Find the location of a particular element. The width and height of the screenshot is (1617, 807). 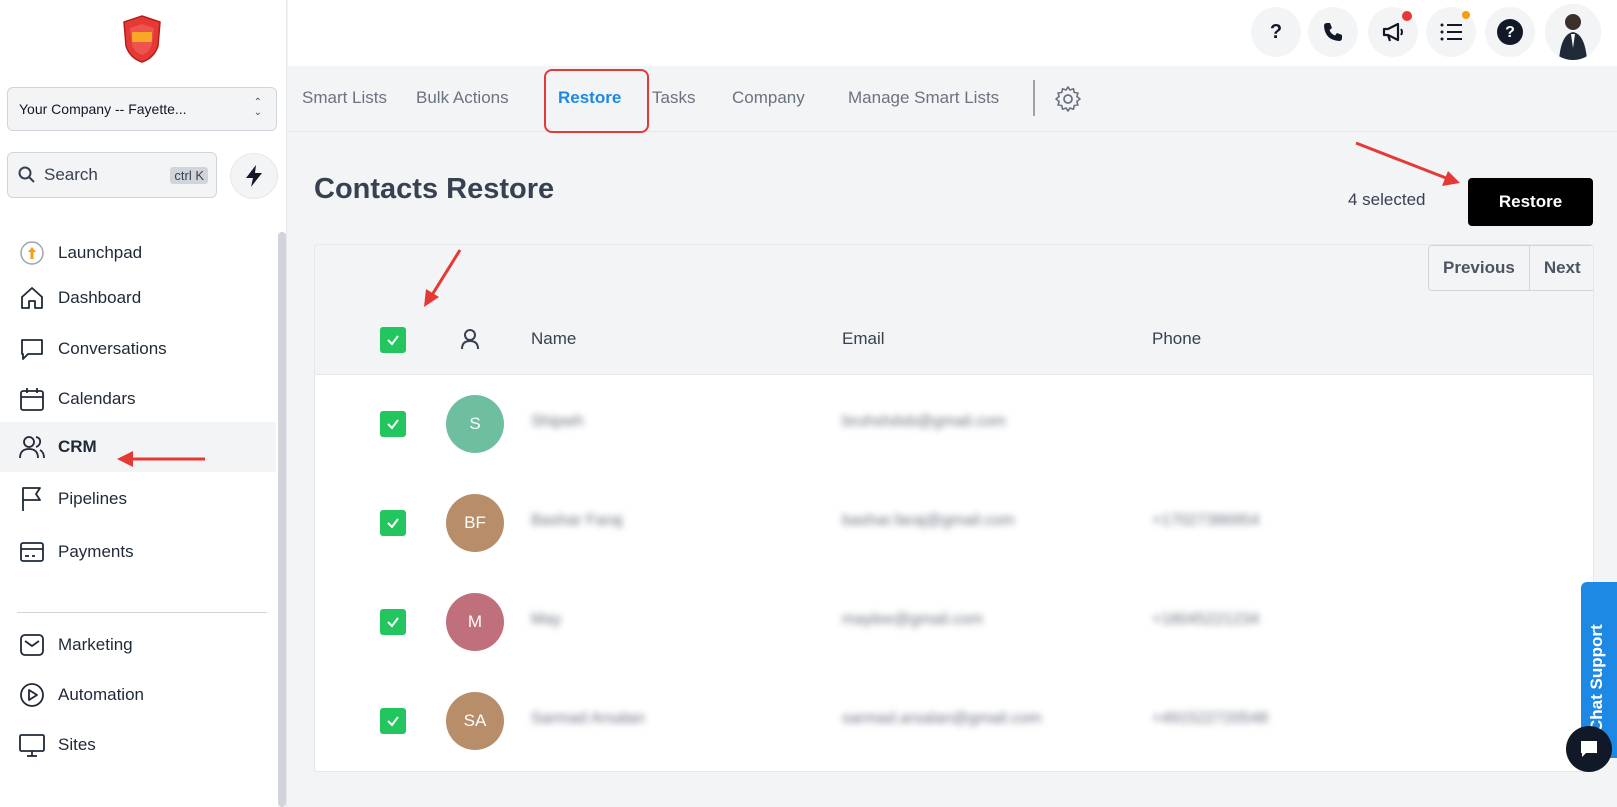

sidebar-item-payments: Payments is located at coordinates (138, 552).